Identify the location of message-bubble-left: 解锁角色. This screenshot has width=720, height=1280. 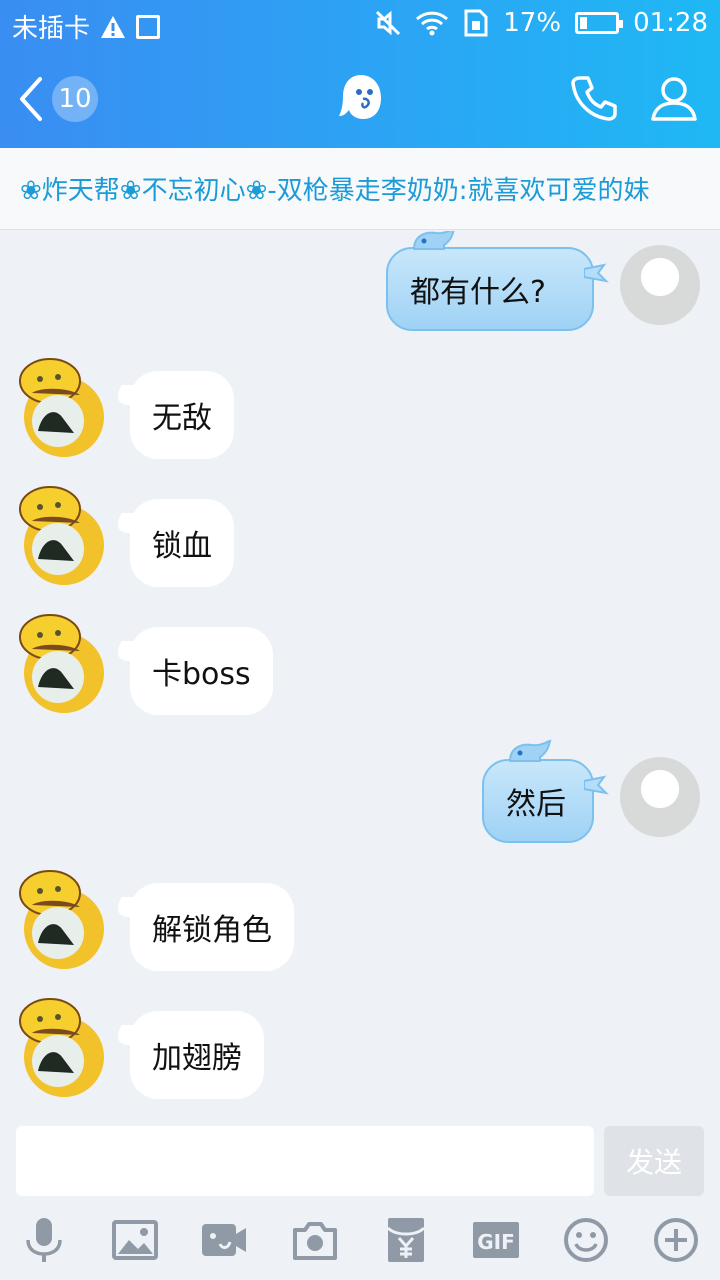
(212, 927).